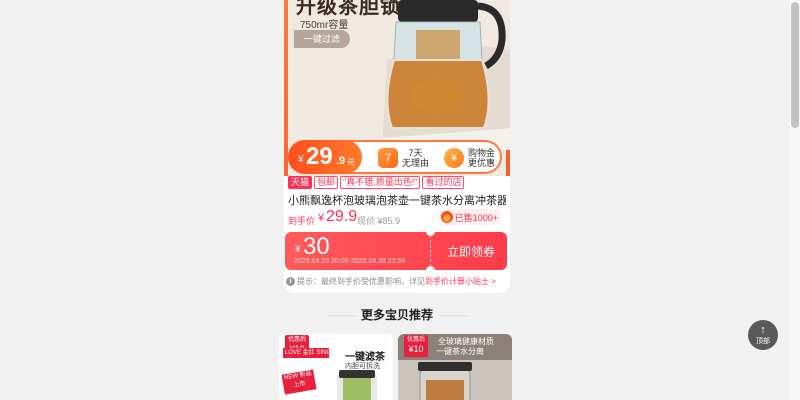  What do you see at coordinates (300, 182) in the screenshot?
I see `tag-tmall: 天猫` at bounding box center [300, 182].